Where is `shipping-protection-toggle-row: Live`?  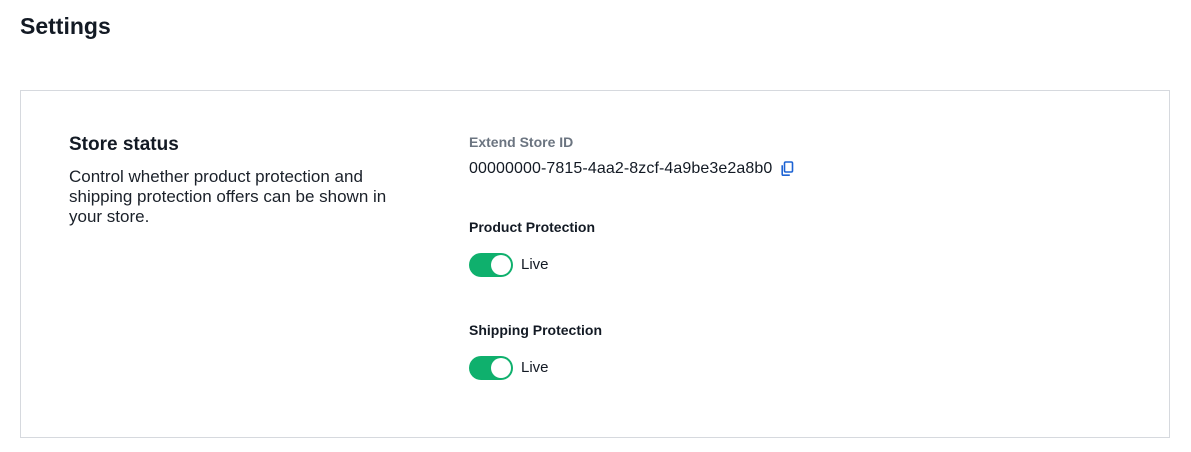 shipping-protection-toggle-row: Live is located at coordinates (509, 368).